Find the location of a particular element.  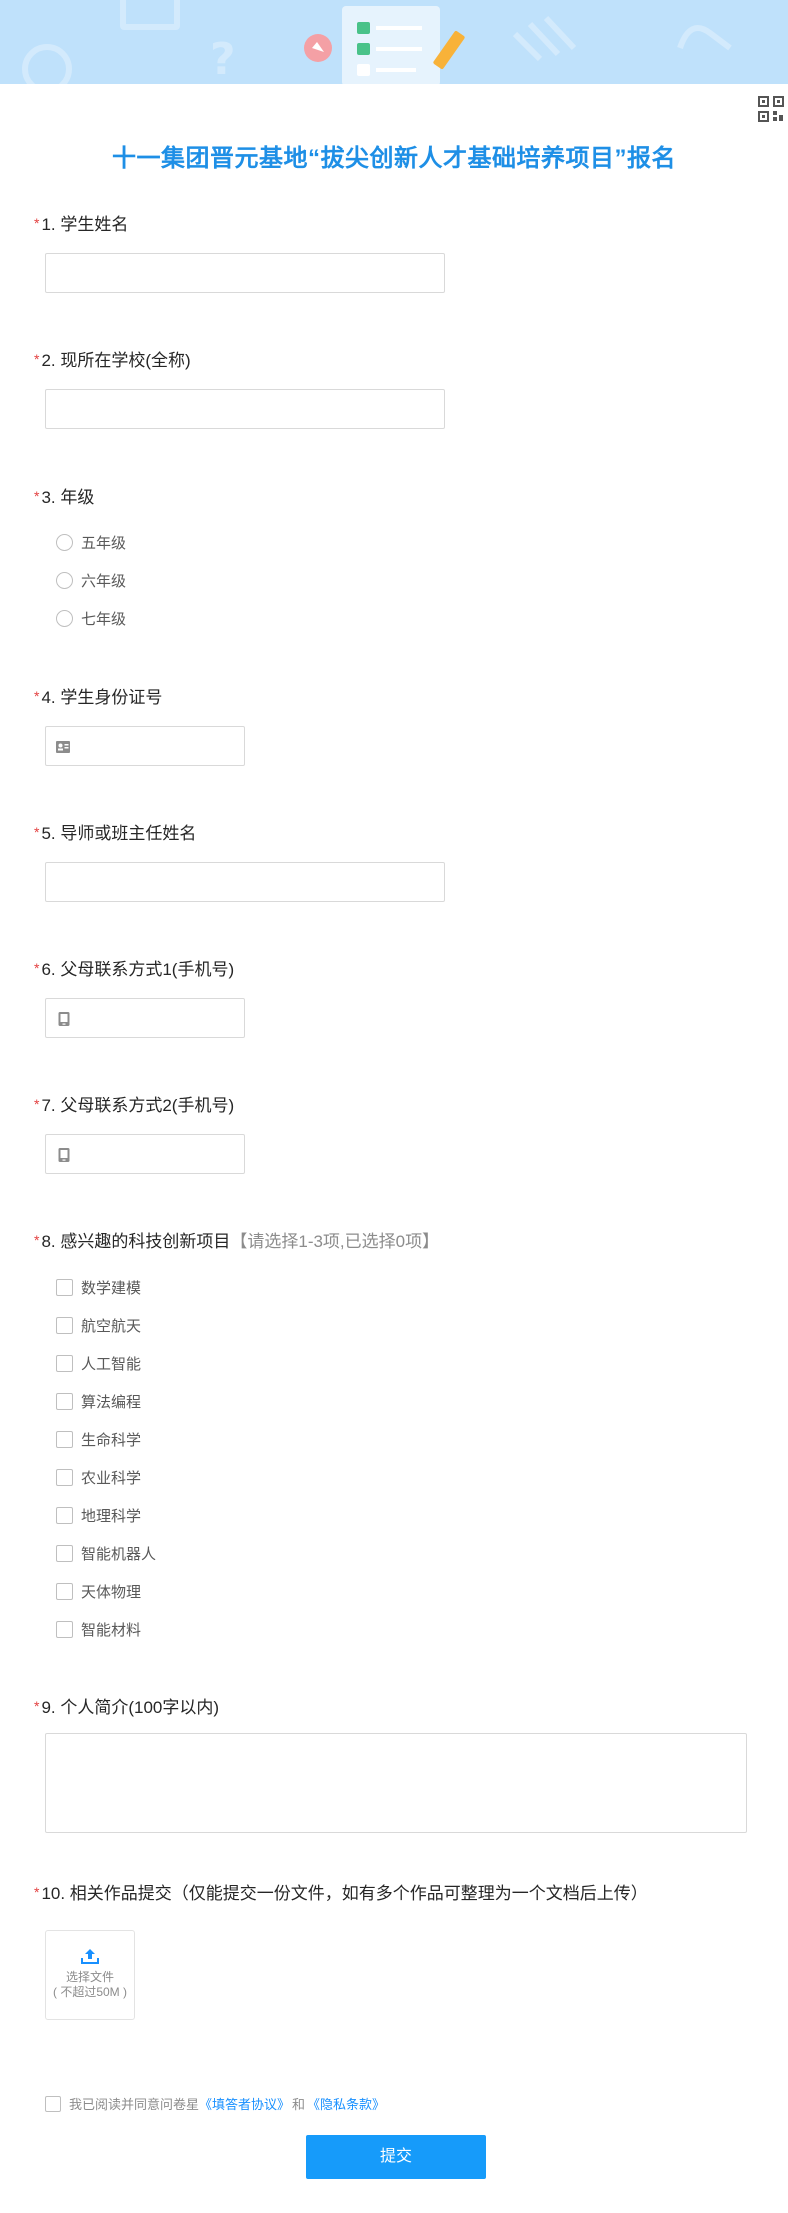

upload-label: 选择文件 is located at coordinates (89, 1977).